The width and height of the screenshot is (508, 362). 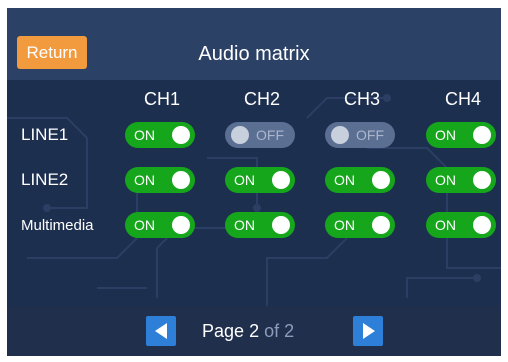 I want to click on page-prefix: Page, so click(x=223, y=331).